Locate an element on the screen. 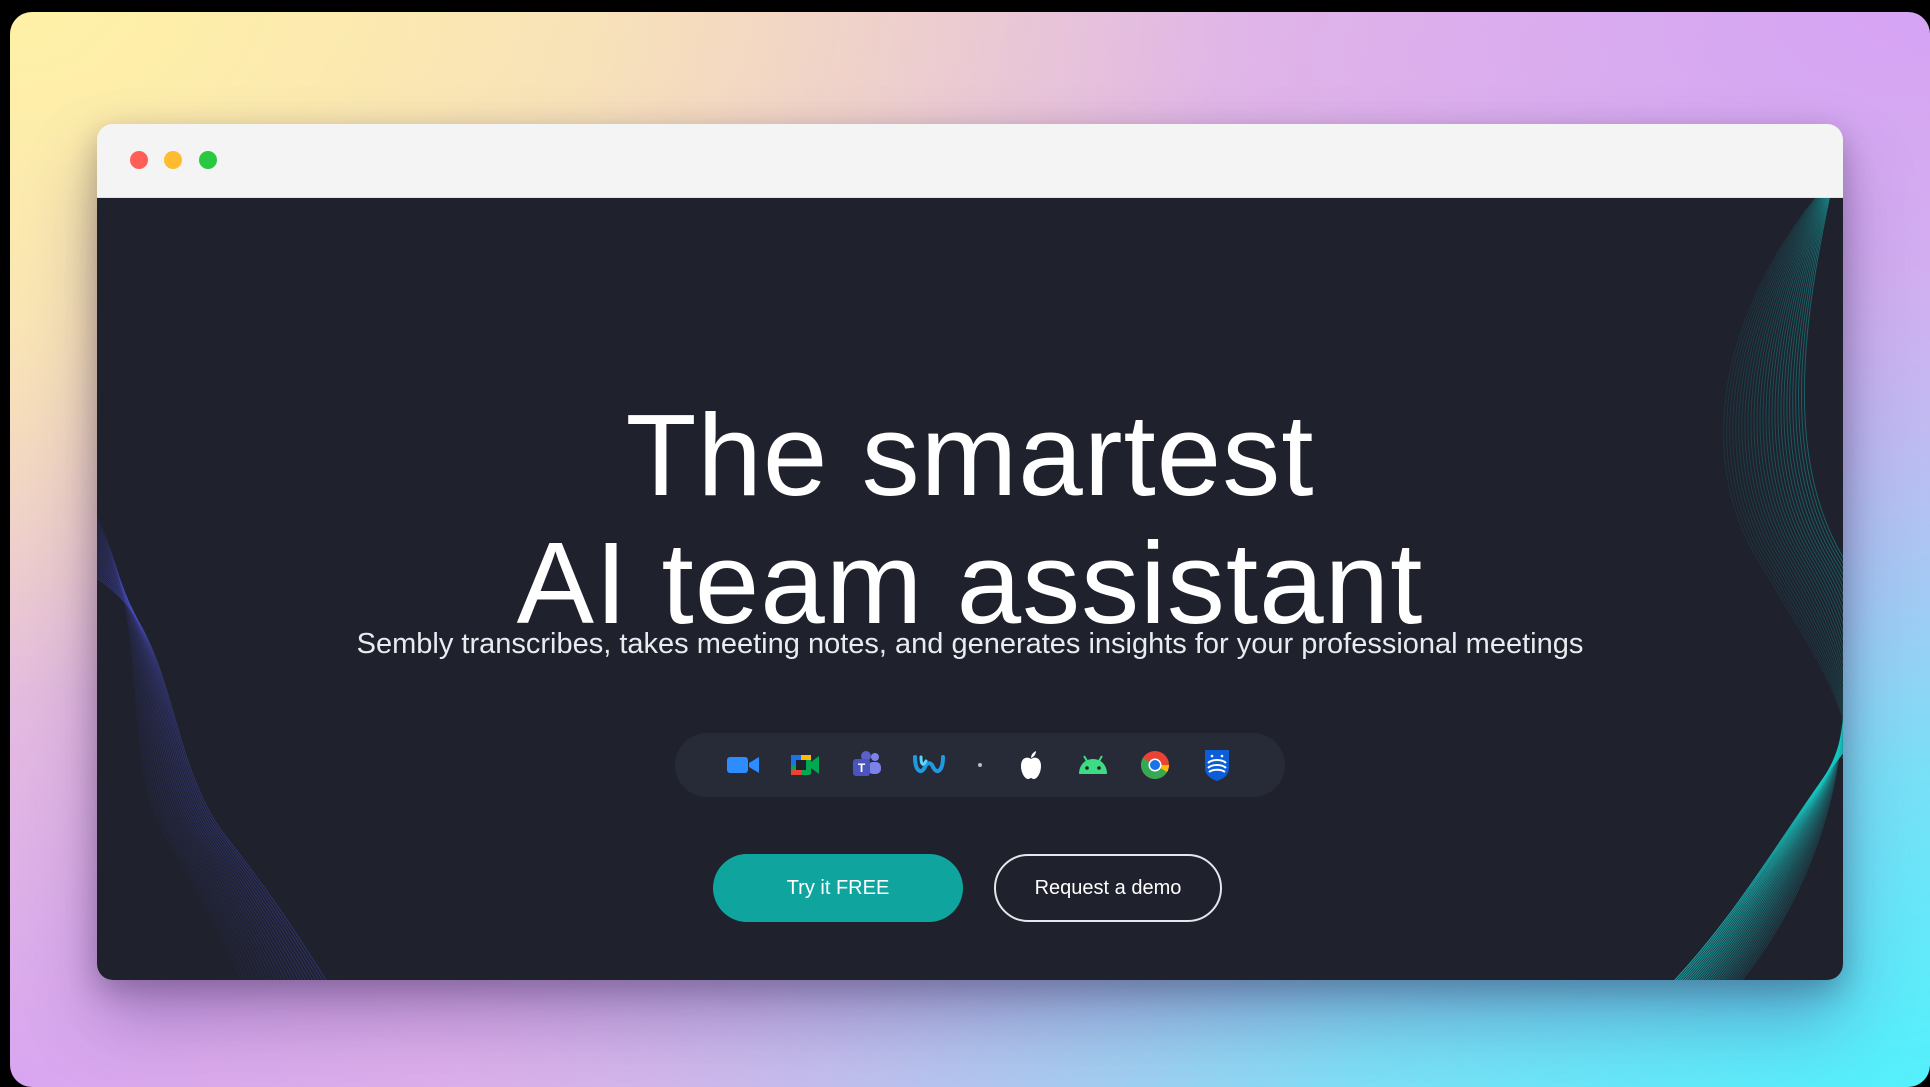 Image resolution: width=1930 pixels, height=1087 pixels. zoom-icon is located at coordinates (743, 765).